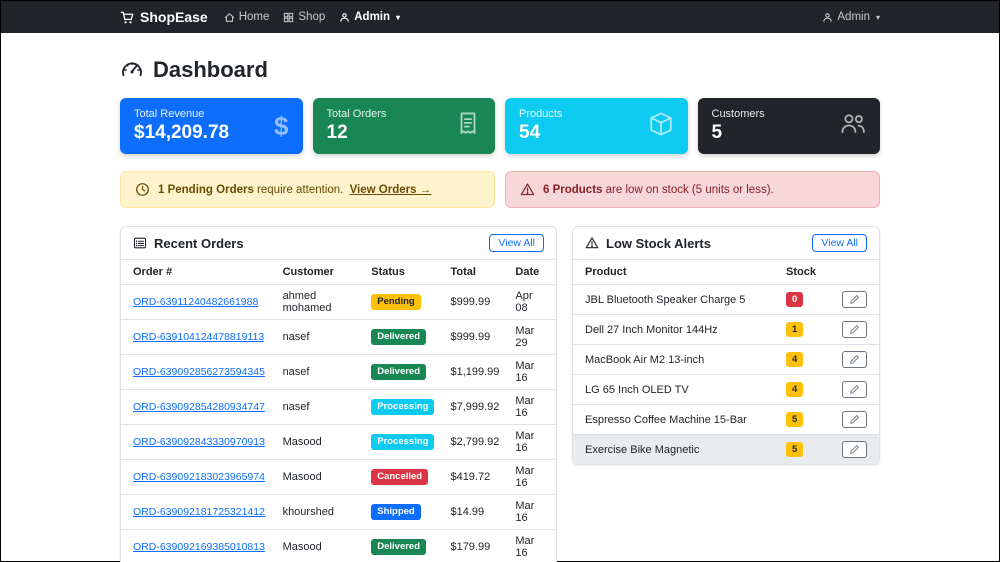 The image size is (1000, 562). Describe the element at coordinates (853, 126) in the screenshot. I see `people-icon` at that location.